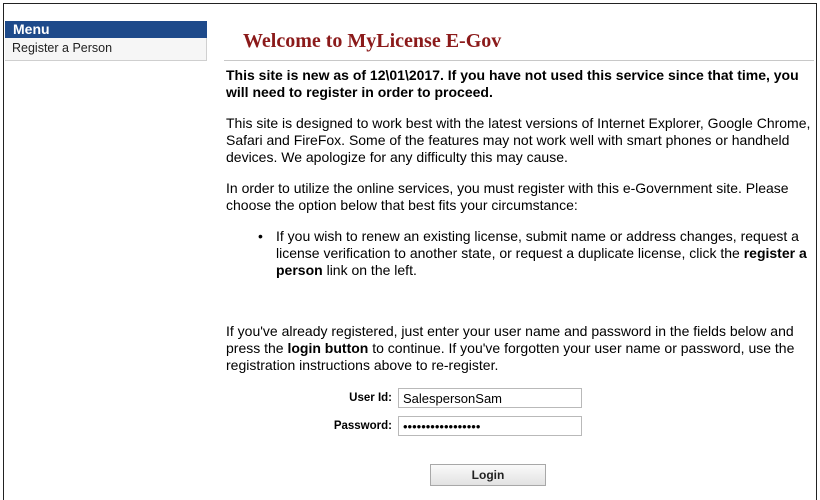 Image resolution: width=820 pixels, height=500 pixels. Describe the element at coordinates (369, 270) in the screenshot. I see `bullet-text-after: link on the left.` at that location.